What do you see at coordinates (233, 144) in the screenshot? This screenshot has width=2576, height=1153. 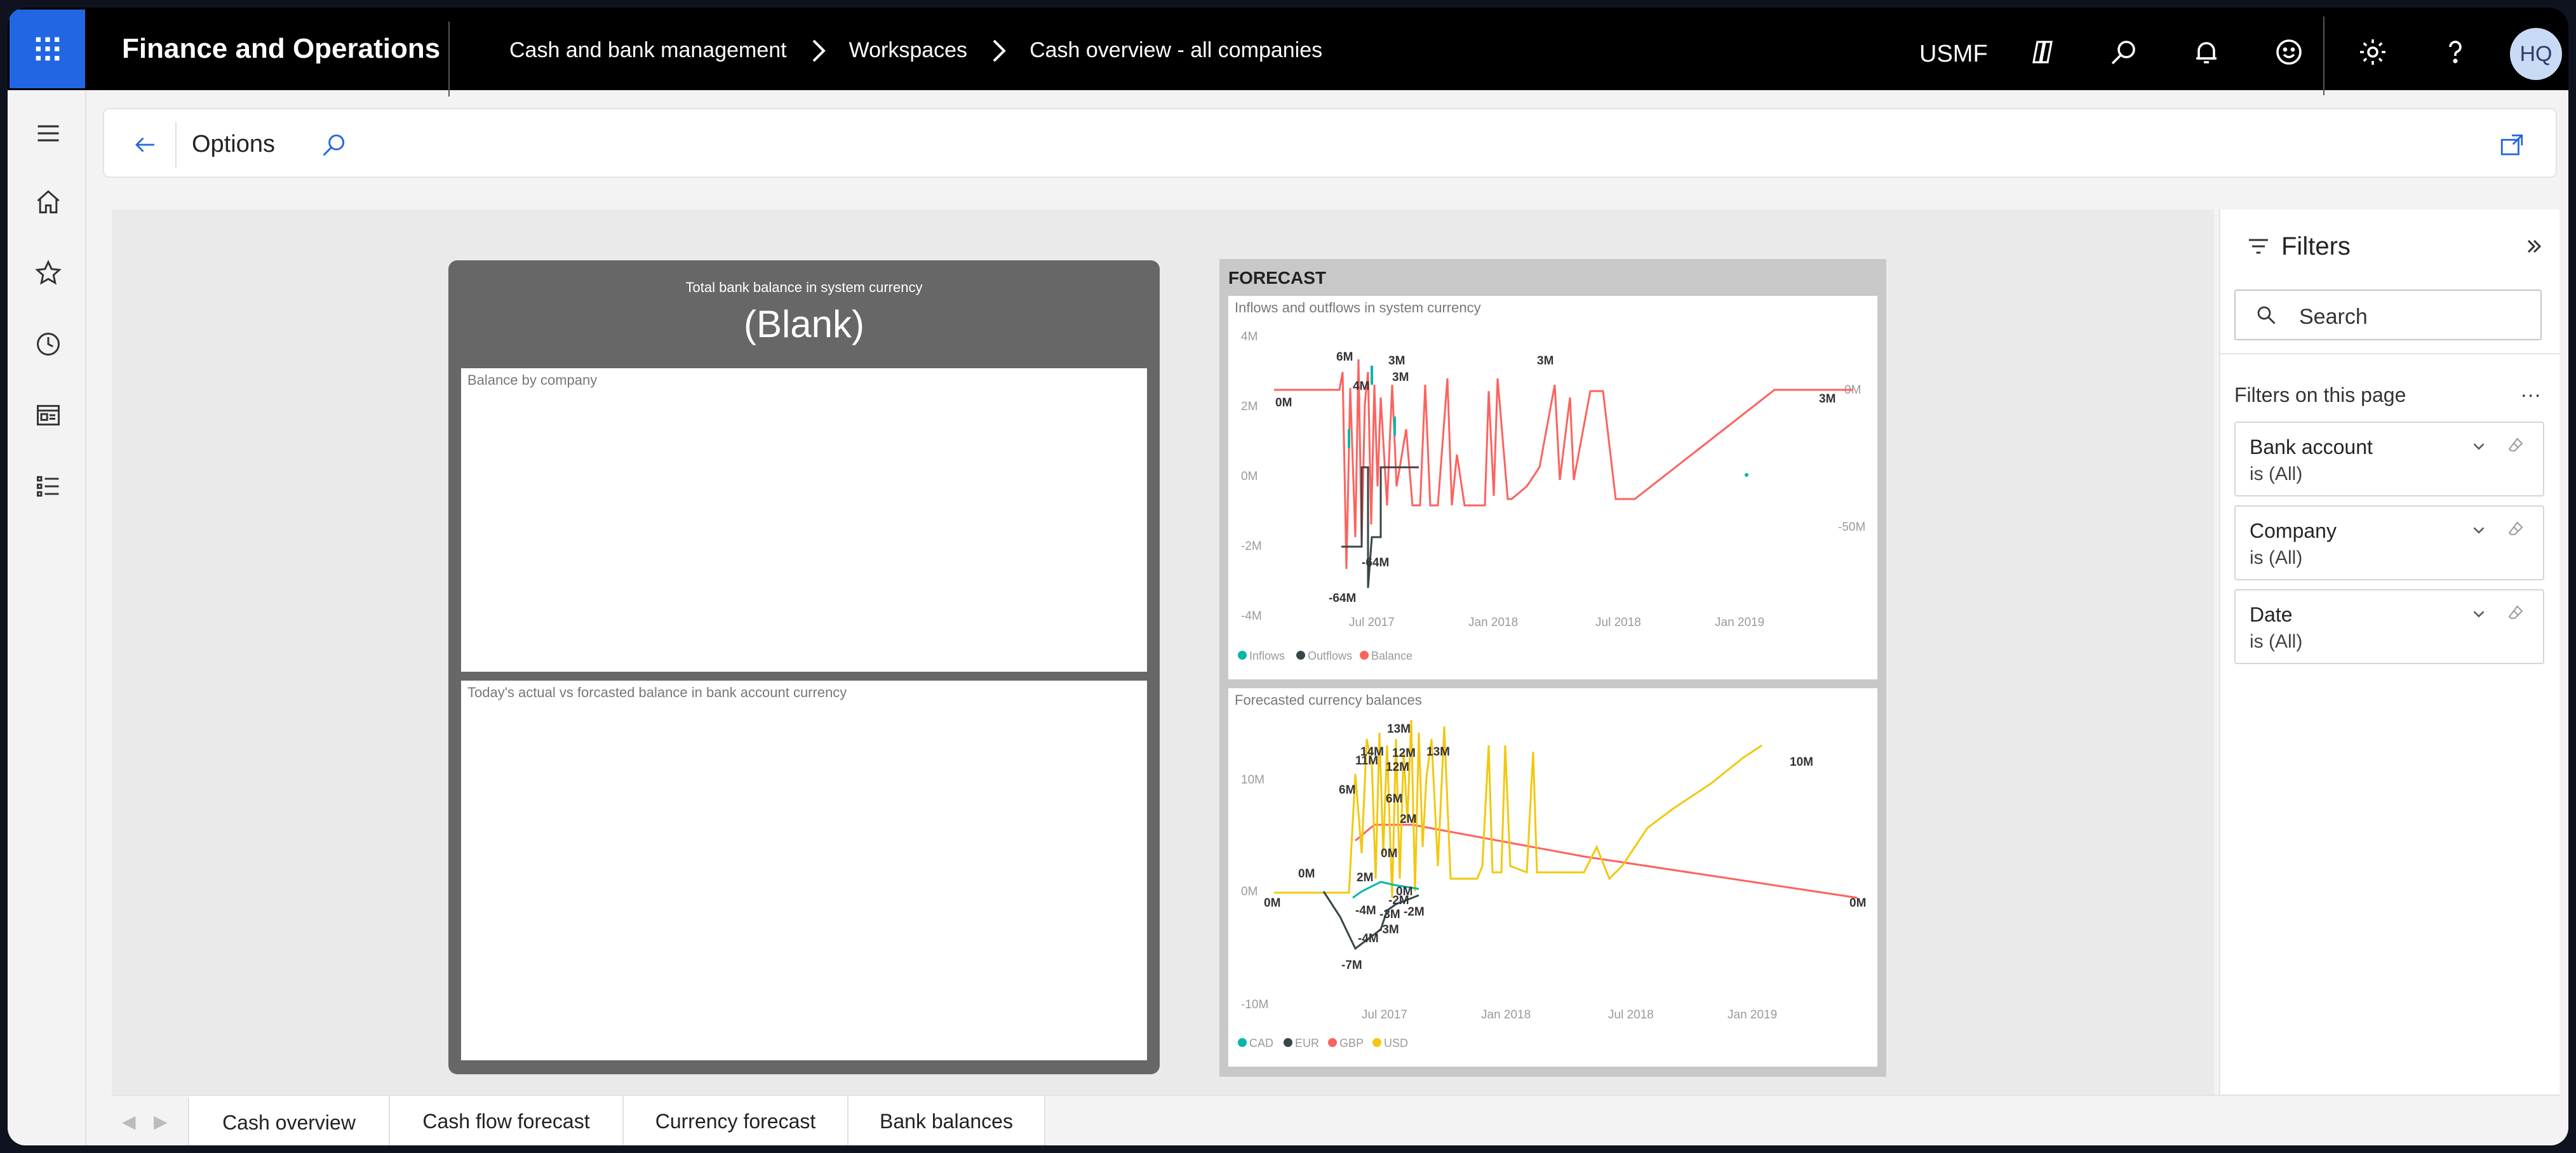 I see `options-button: Options` at bounding box center [233, 144].